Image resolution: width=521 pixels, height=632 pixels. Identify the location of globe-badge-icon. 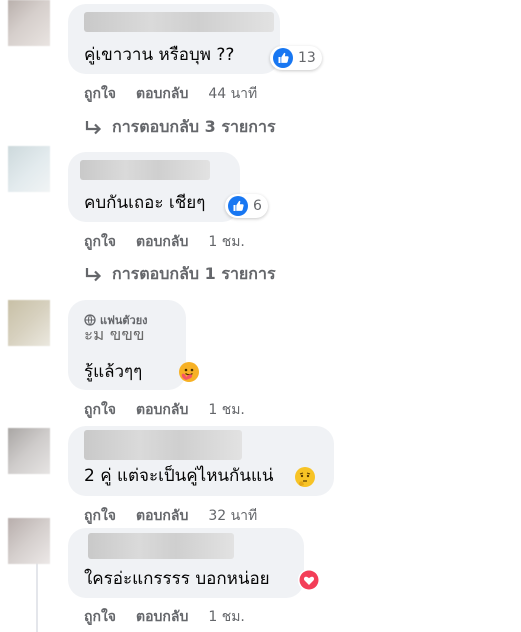
(90, 320).